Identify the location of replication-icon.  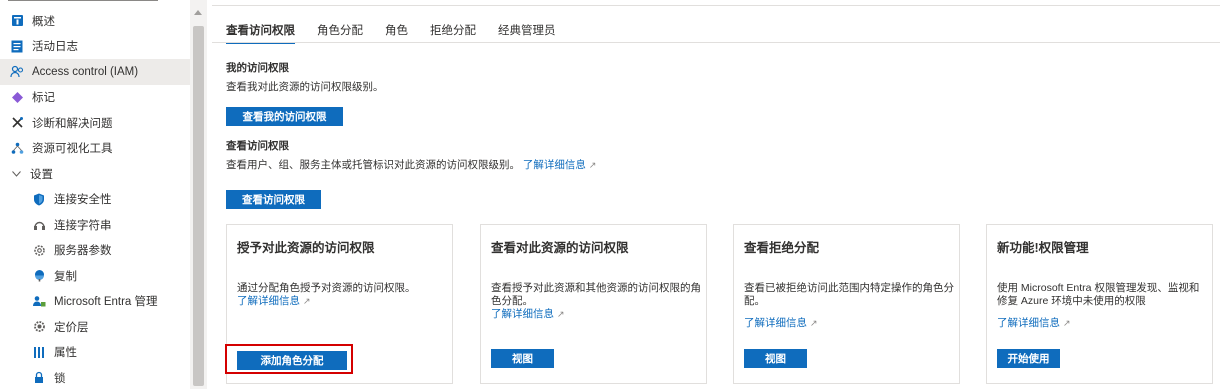
(39, 276).